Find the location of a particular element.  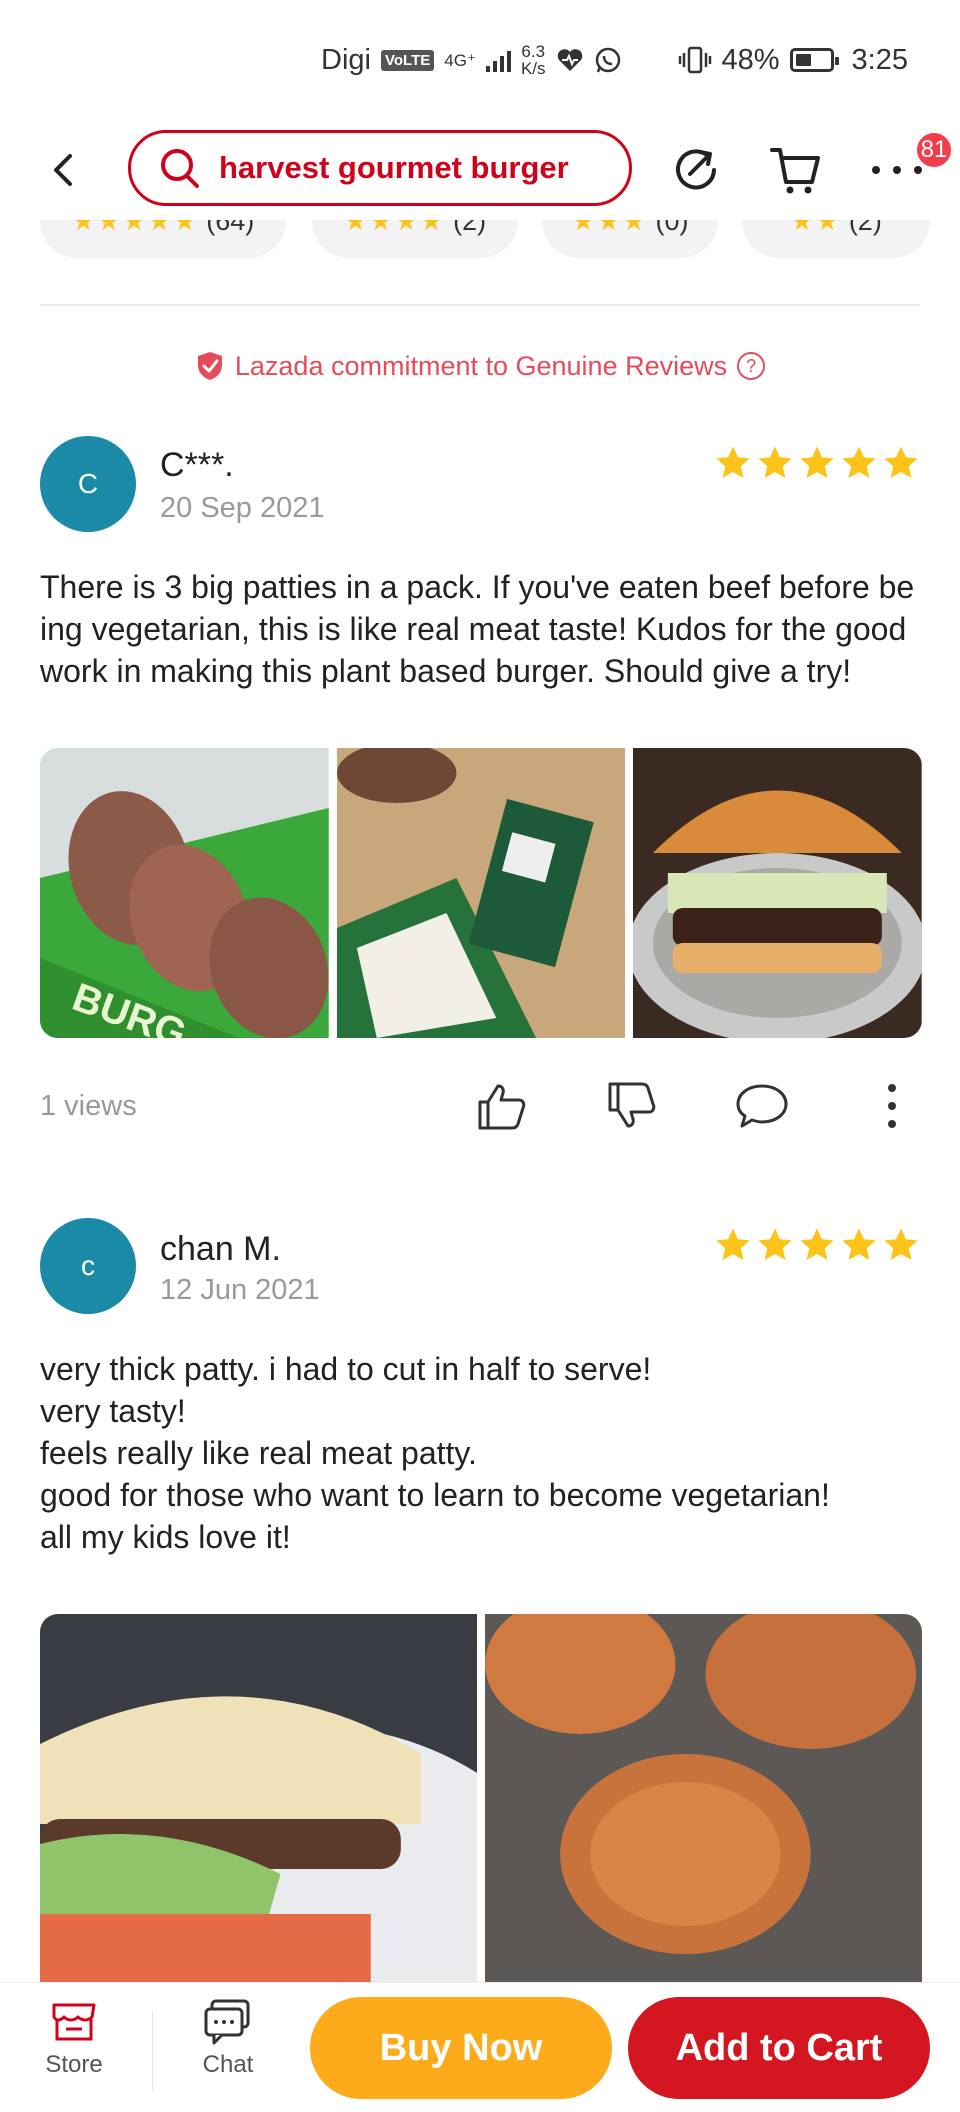

carrier-label: Digi is located at coordinates (346, 59).